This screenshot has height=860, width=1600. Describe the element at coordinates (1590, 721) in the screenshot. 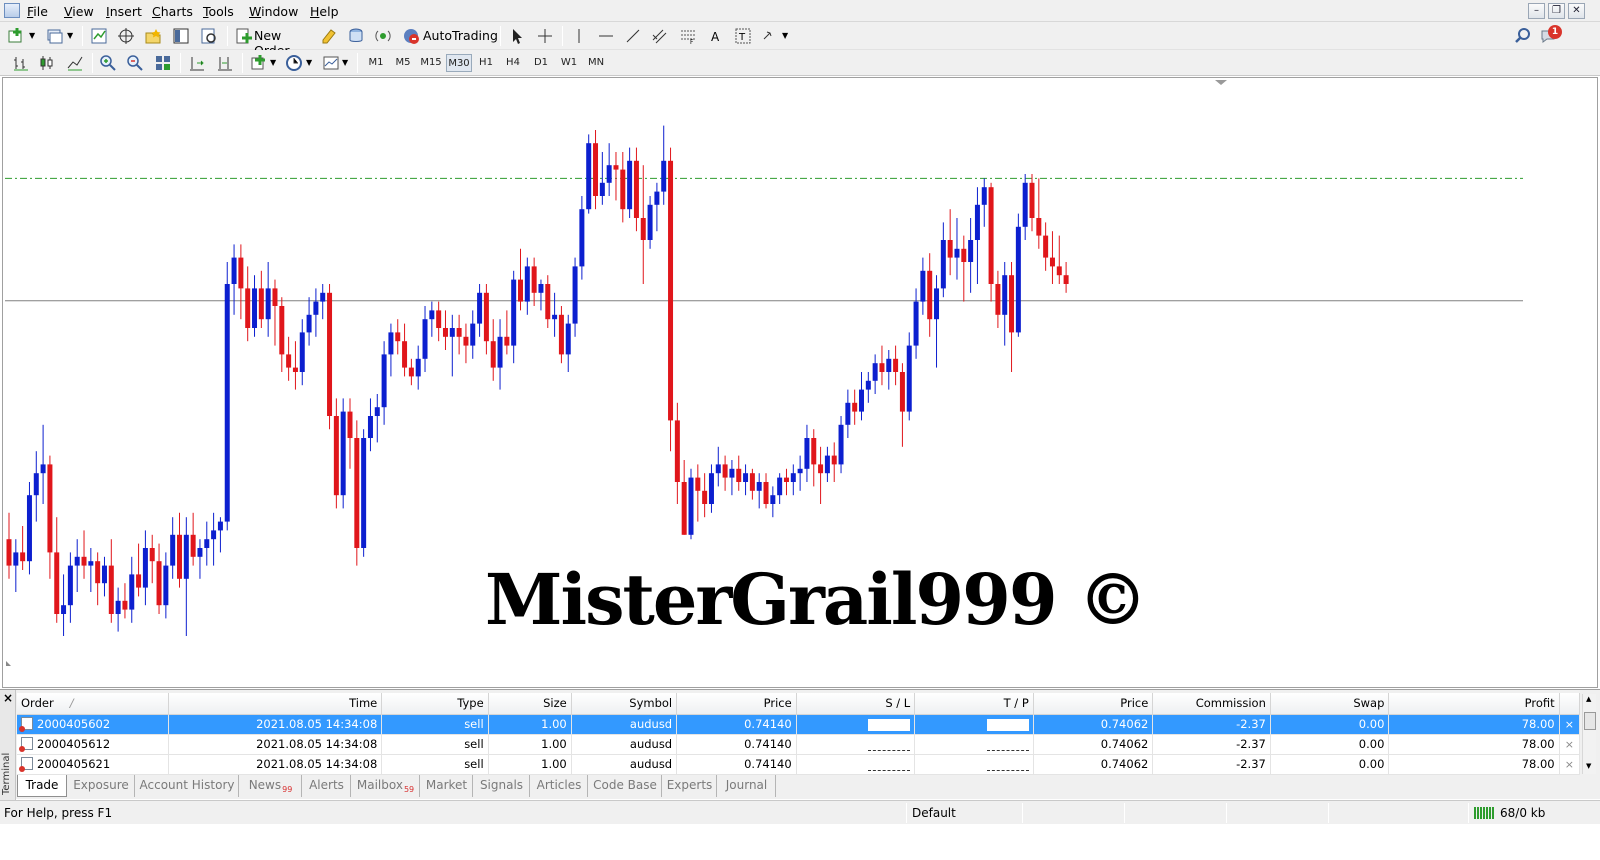

I see `scrollbar-thumb` at that location.